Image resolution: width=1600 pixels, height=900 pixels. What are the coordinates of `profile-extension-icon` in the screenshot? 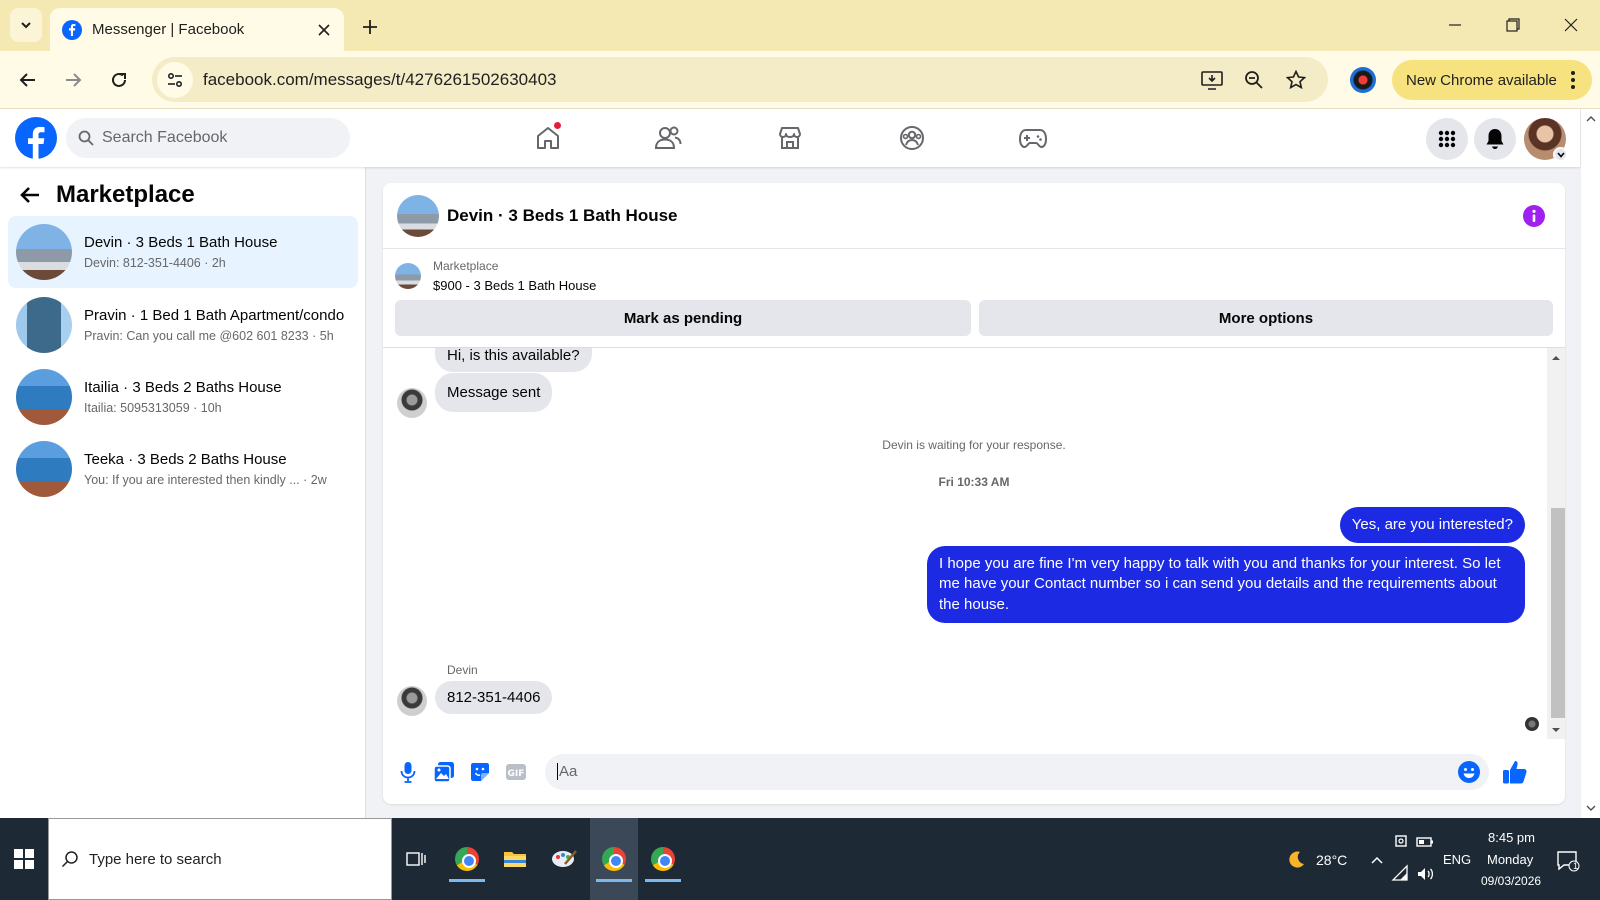 It's located at (1363, 80).